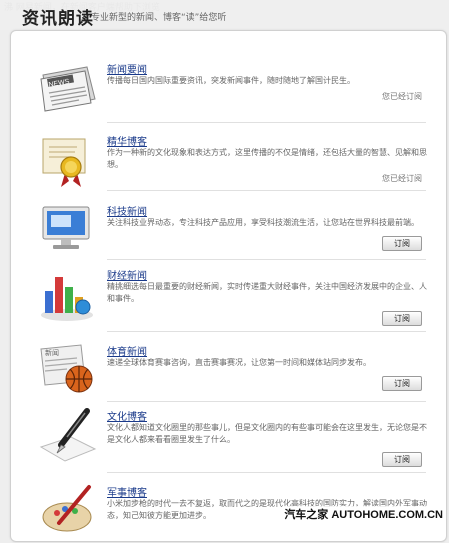 The height and width of the screenshot is (543, 449). I want to click on watermark-footer: 汽车之家 AUTOHOME.COM.CN, so click(363, 514).